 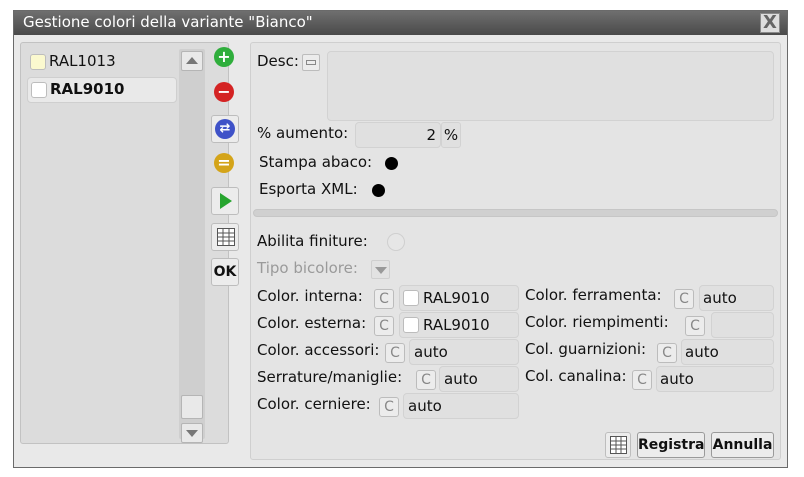 I want to click on esporta-xml-toggle, so click(x=378, y=190).